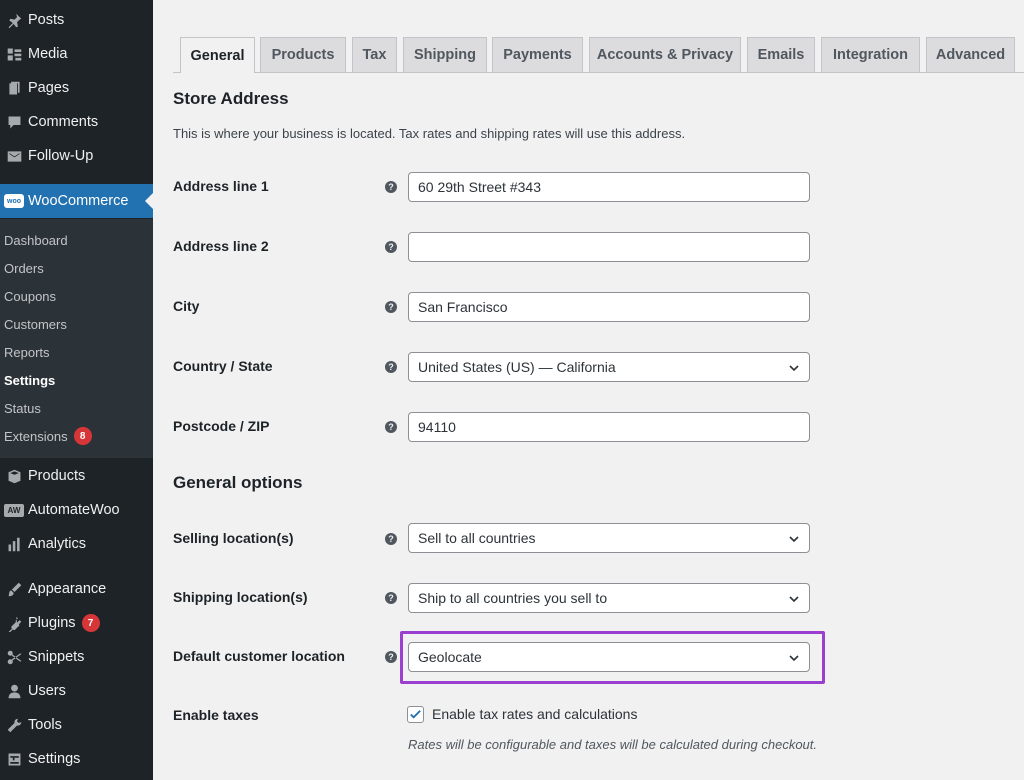  I want to click on sidebar-item-snippets: Snippets, so click(76, 657).